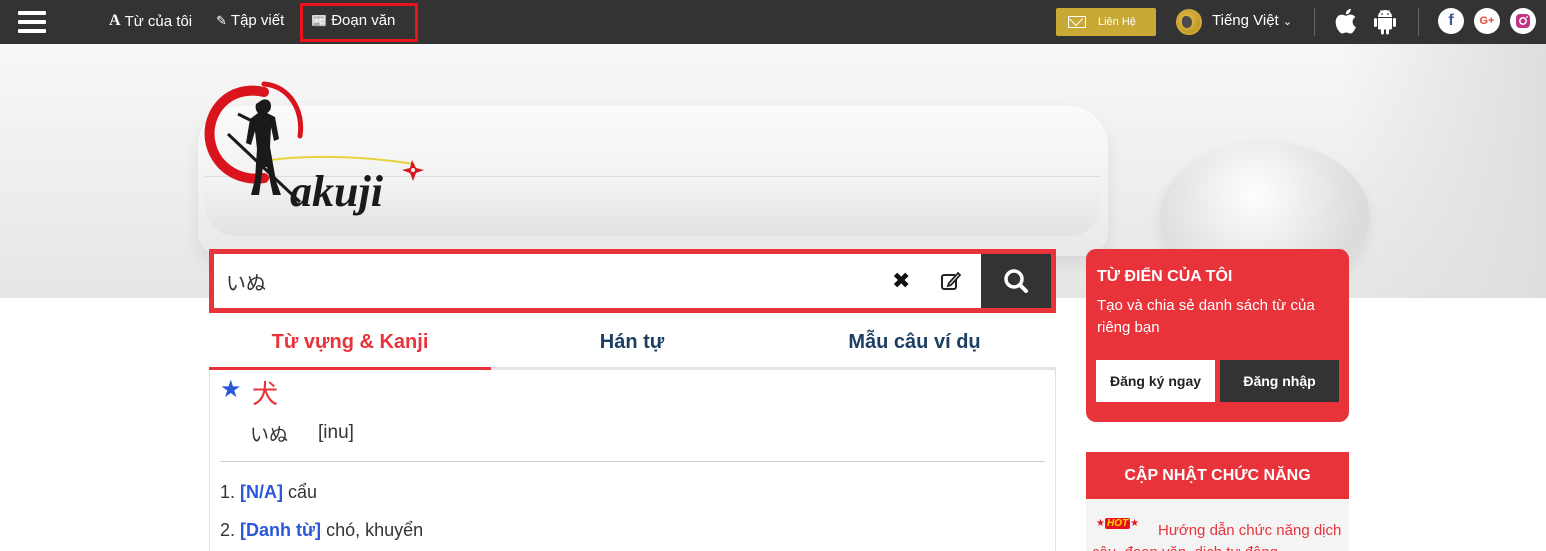 The image size is (1546, 551). Describe the element at coordinates (1155, 381) in the screenshot. I see `register-button: Đăng ký ngay` at that location.